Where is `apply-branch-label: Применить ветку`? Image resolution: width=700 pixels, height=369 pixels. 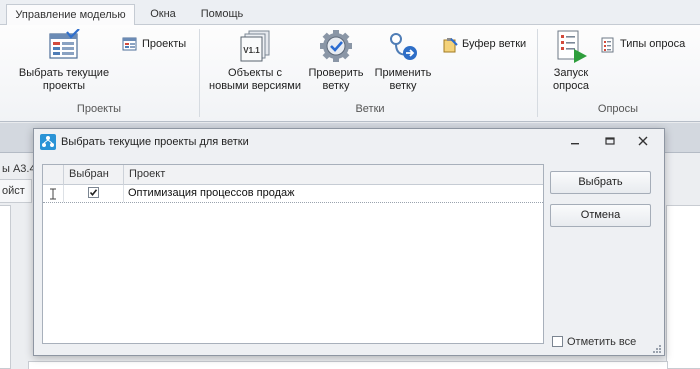
apply-branch-label: Применить ветку is located at coordinates (403, 79).